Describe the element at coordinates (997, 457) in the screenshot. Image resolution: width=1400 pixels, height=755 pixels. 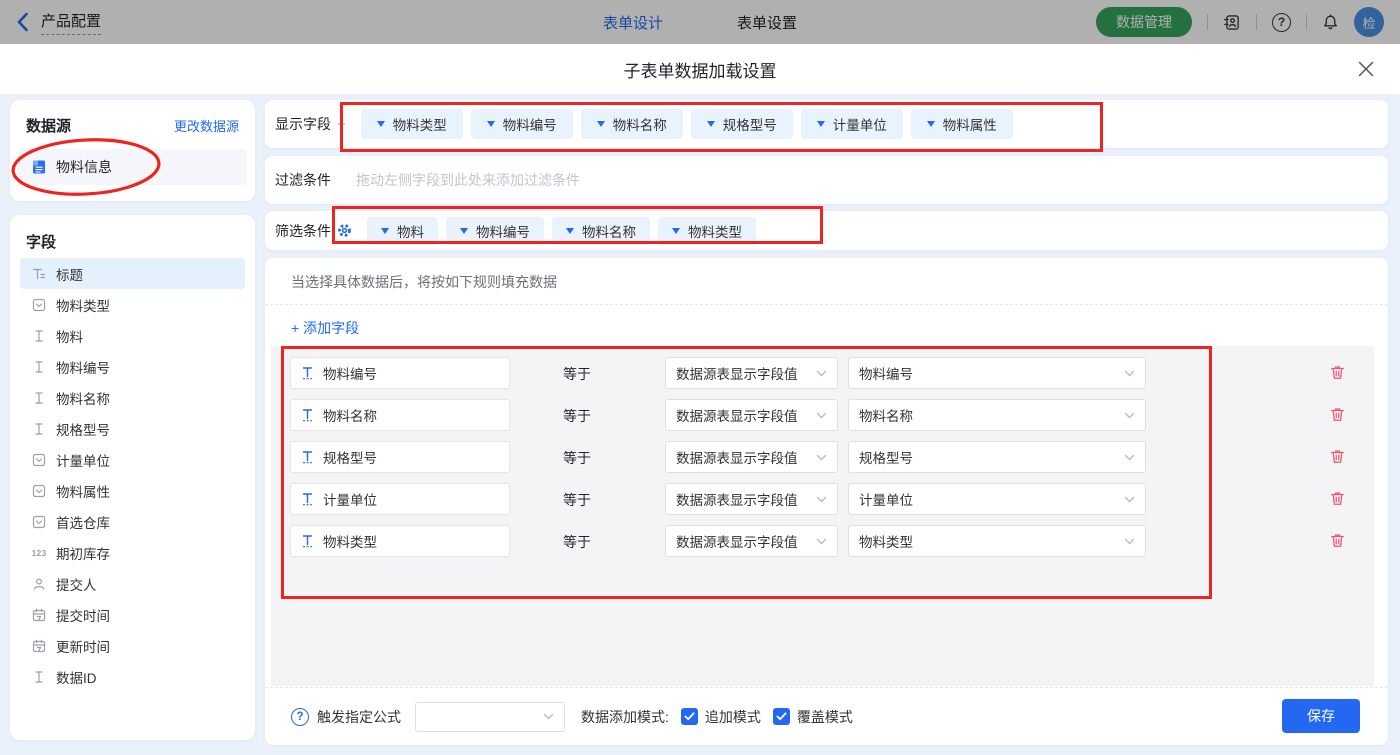
I see `source-field-select: 规格型号` at that location.